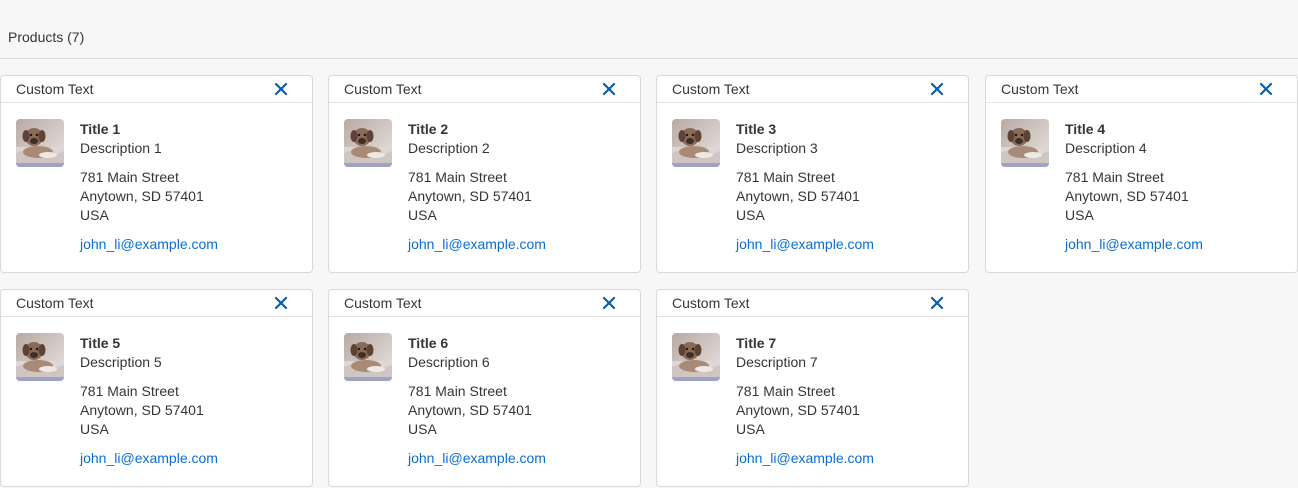  Describe the element at coordinates (449, 362) in the screenshot. I see `card-description: Description 6` at that location.